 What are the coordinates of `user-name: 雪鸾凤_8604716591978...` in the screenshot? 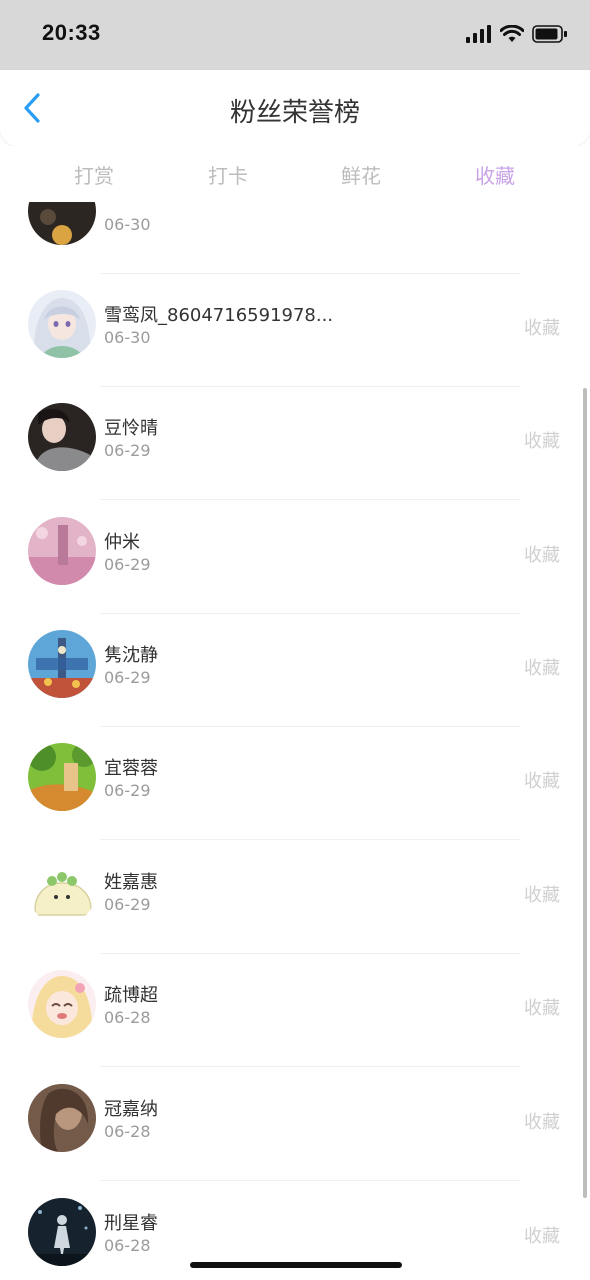 It's located at (219, 315).